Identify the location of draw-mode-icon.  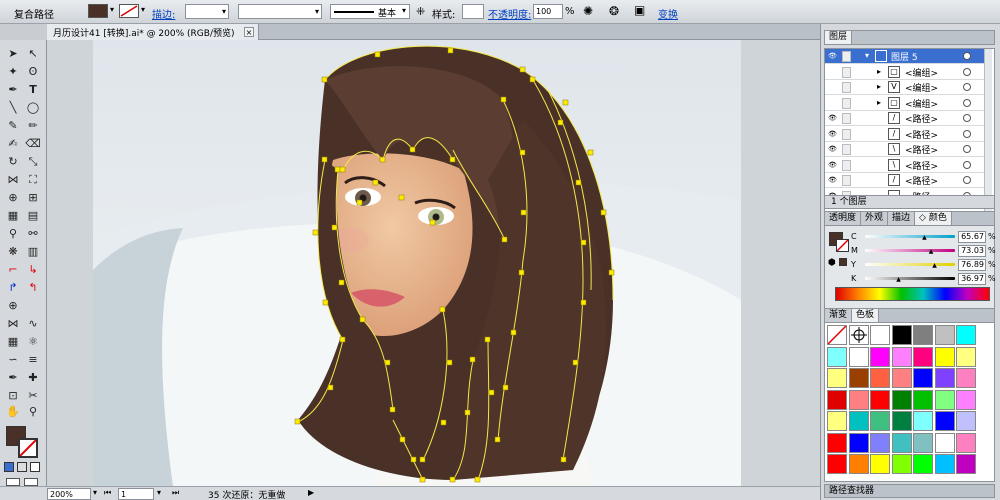
(13, 482).